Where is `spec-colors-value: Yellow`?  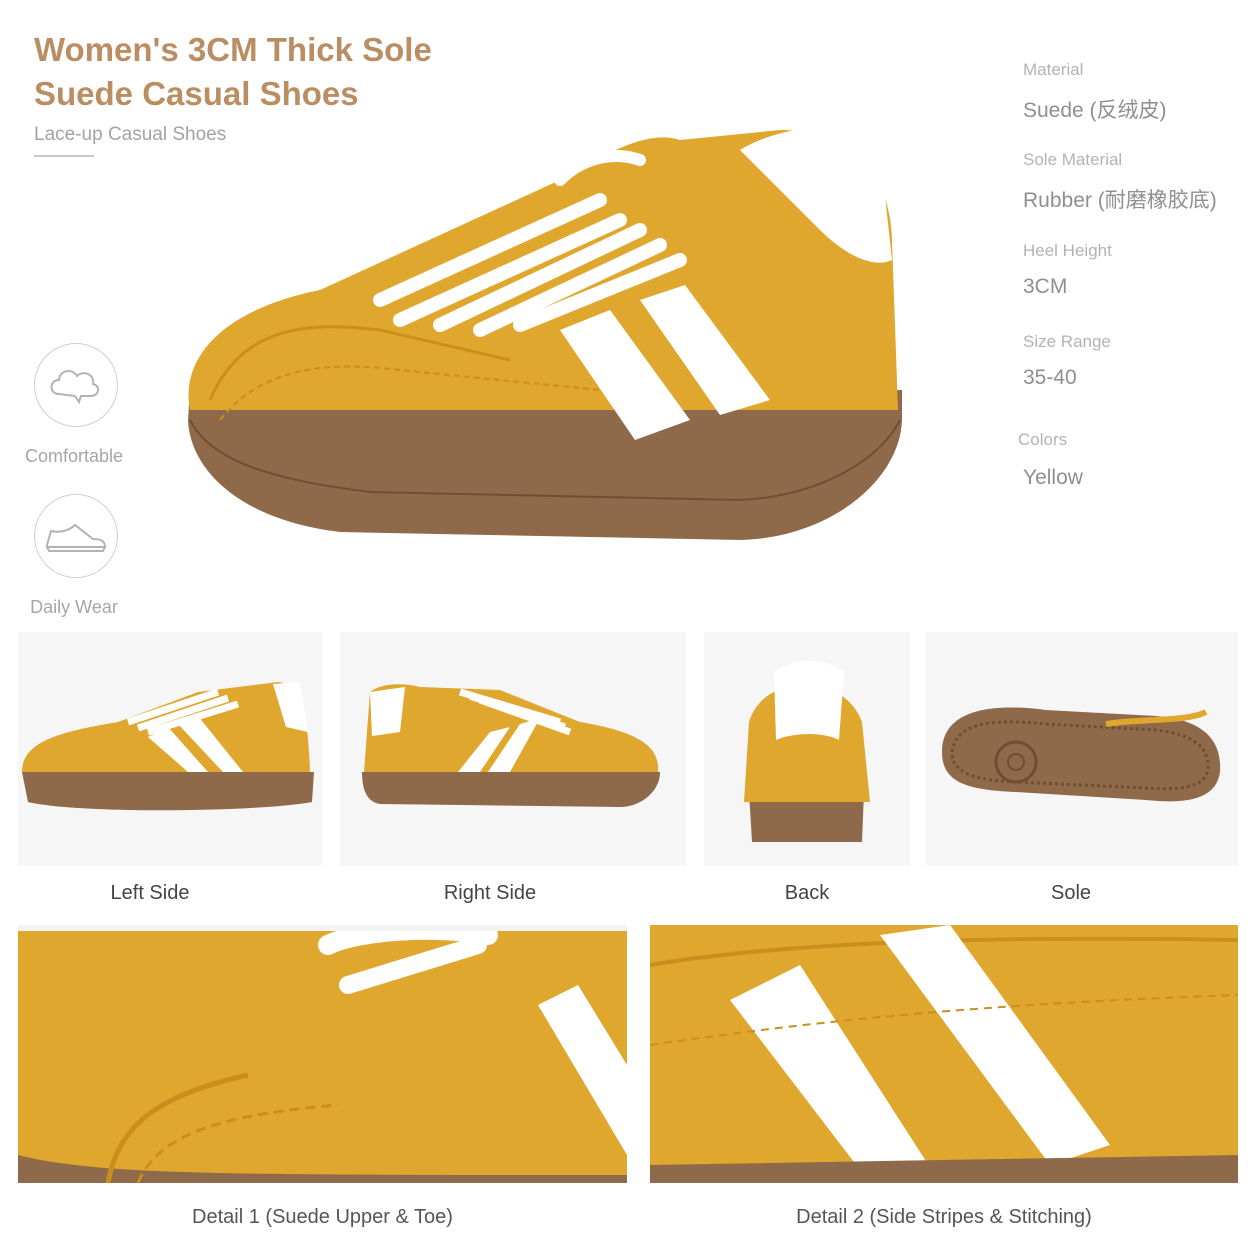 spec-colors-value: Yellow is located at coordinates (1053, 477).